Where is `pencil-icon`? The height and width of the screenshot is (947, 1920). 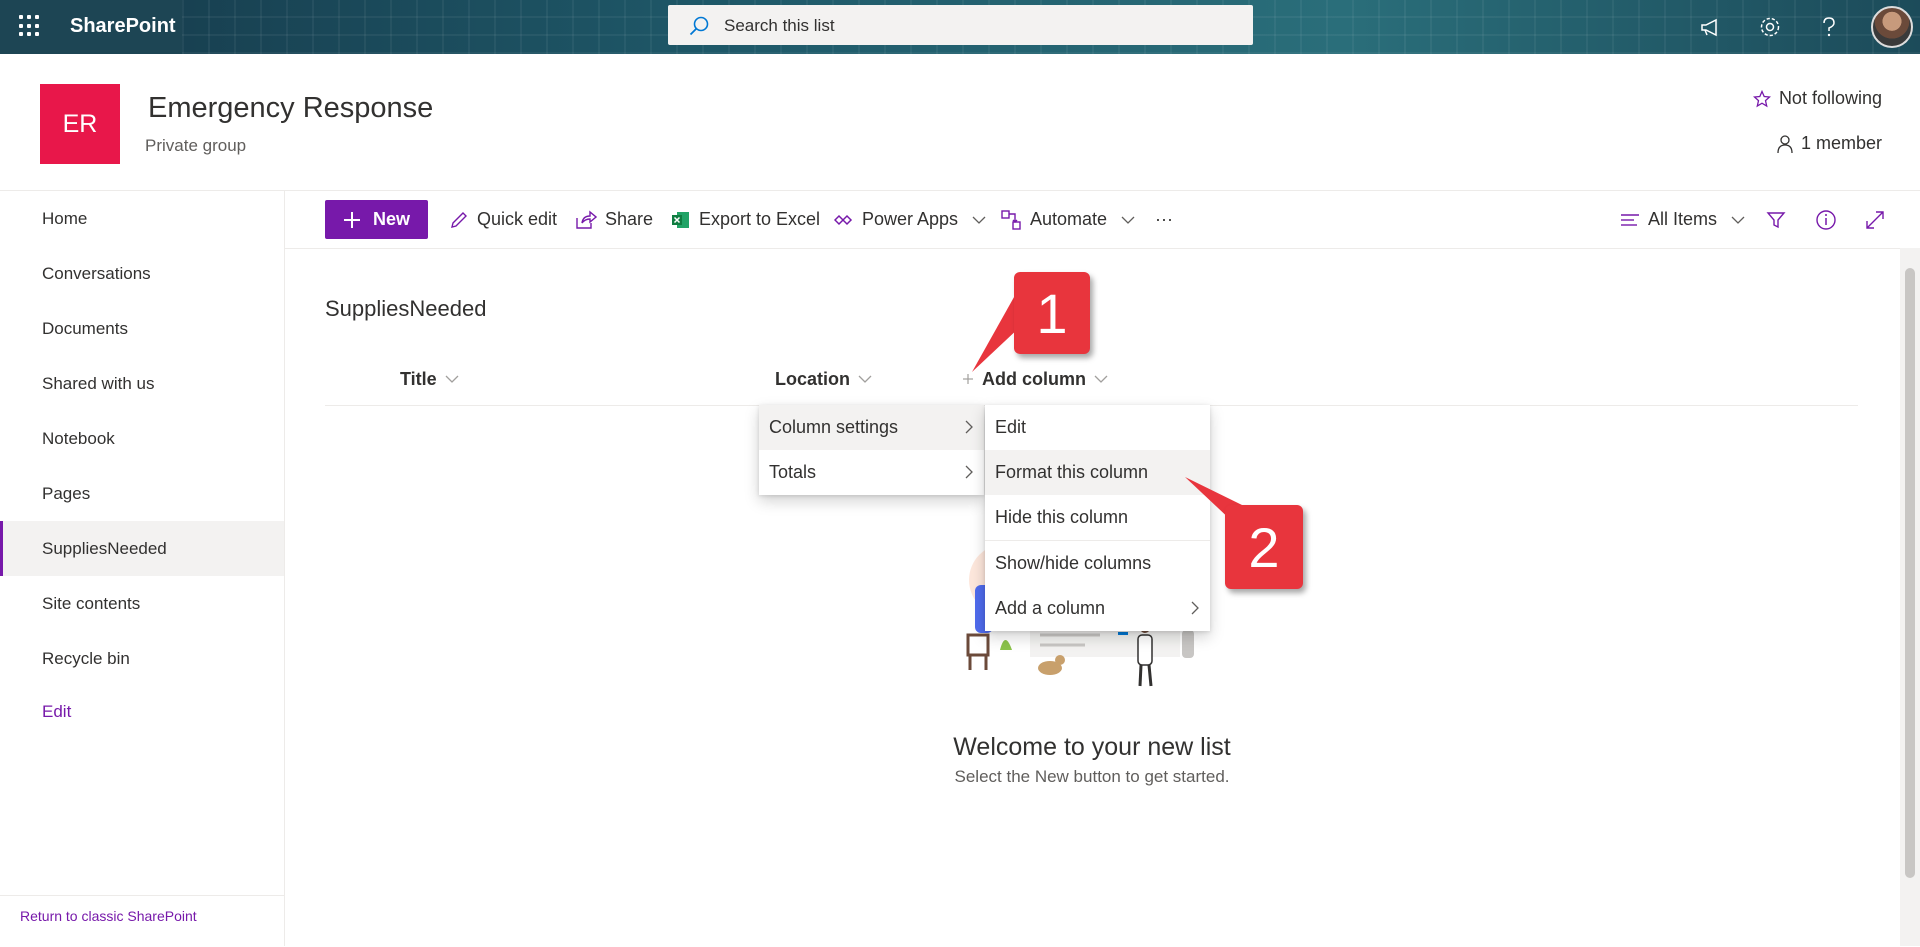
pencil-icon is located at coordinates (459, 219).